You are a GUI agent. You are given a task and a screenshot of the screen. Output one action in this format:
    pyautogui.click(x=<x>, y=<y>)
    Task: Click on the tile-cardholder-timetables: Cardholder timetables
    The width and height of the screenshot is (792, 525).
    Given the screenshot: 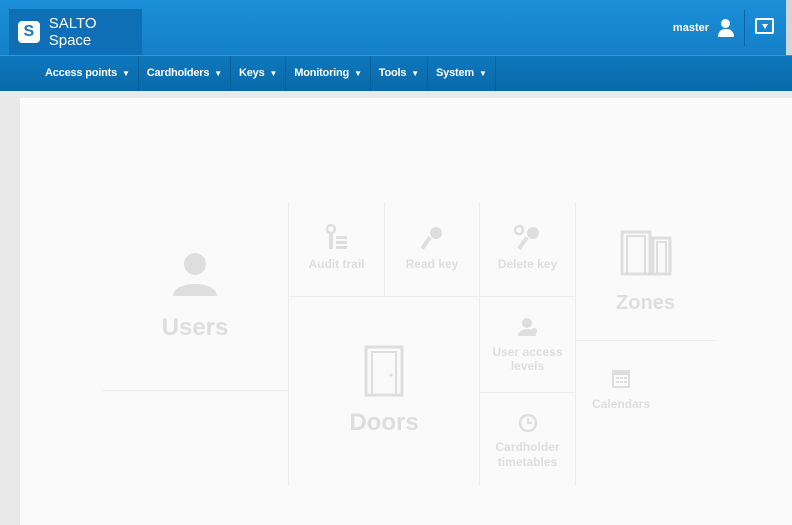 What is the action you would take?
    pyautogui.click(x=527, y=439)
    